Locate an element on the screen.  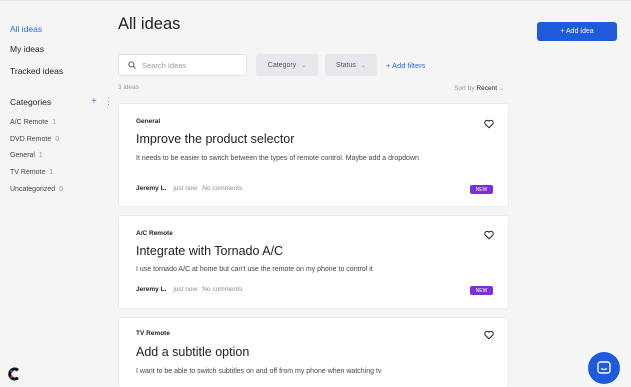
sort-prefix: Sort by is located at coordinates (464, 88).